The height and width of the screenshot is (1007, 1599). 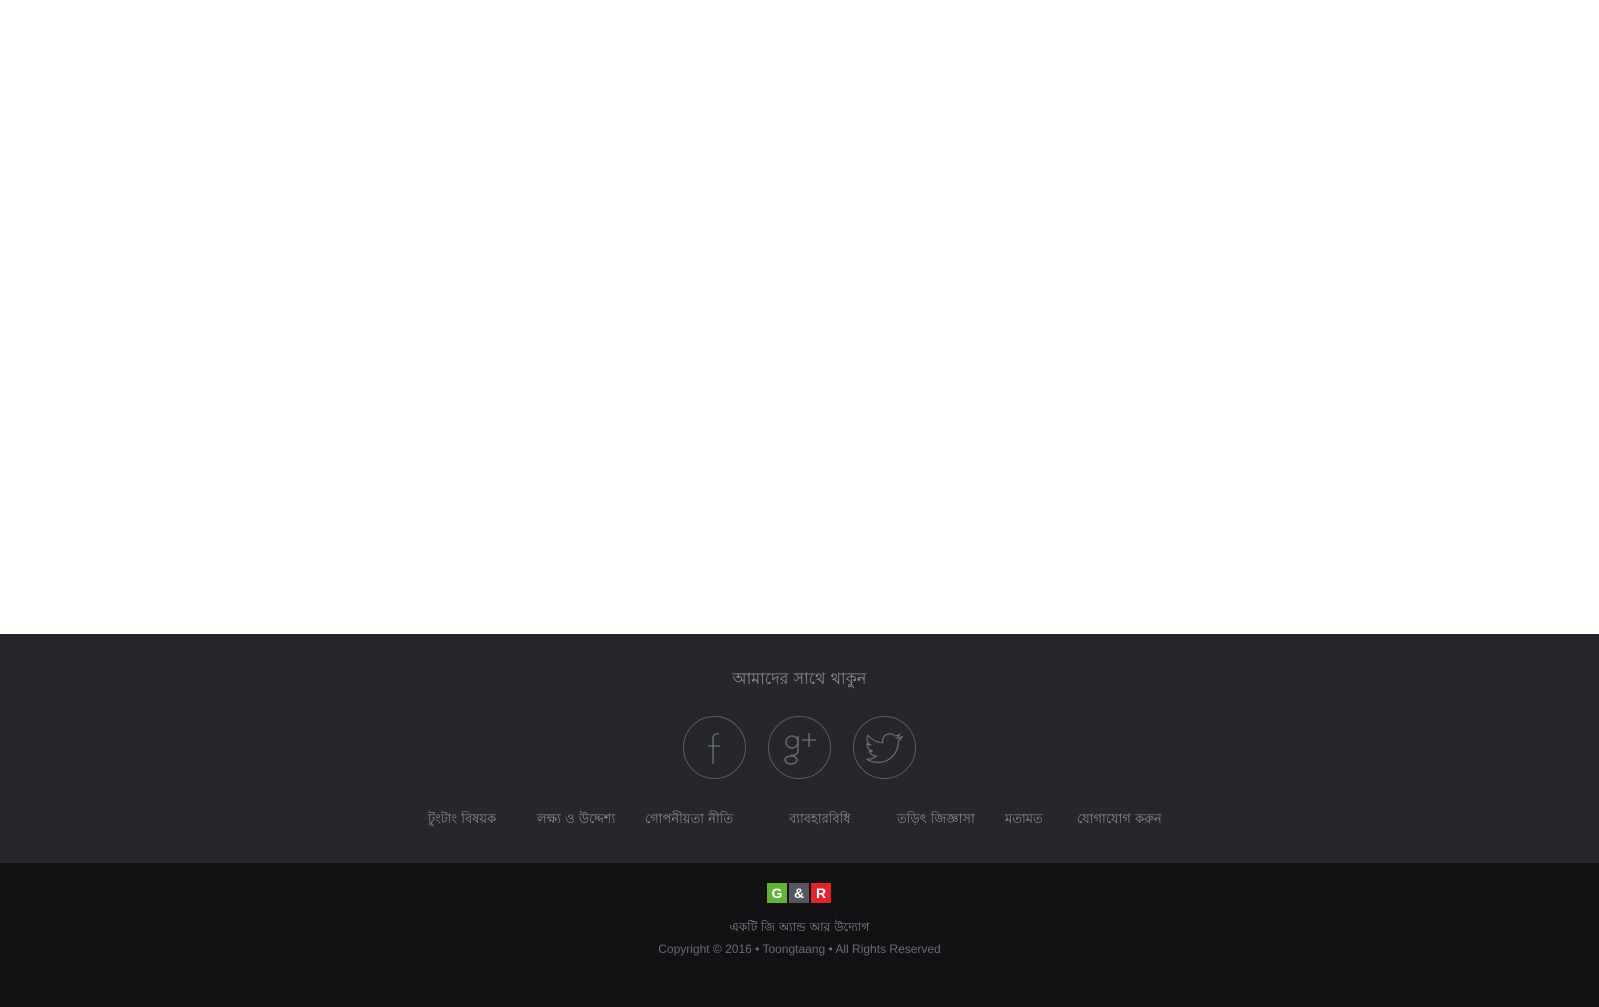 I want to click on google-plus-icon, so click(x=800, y=748).